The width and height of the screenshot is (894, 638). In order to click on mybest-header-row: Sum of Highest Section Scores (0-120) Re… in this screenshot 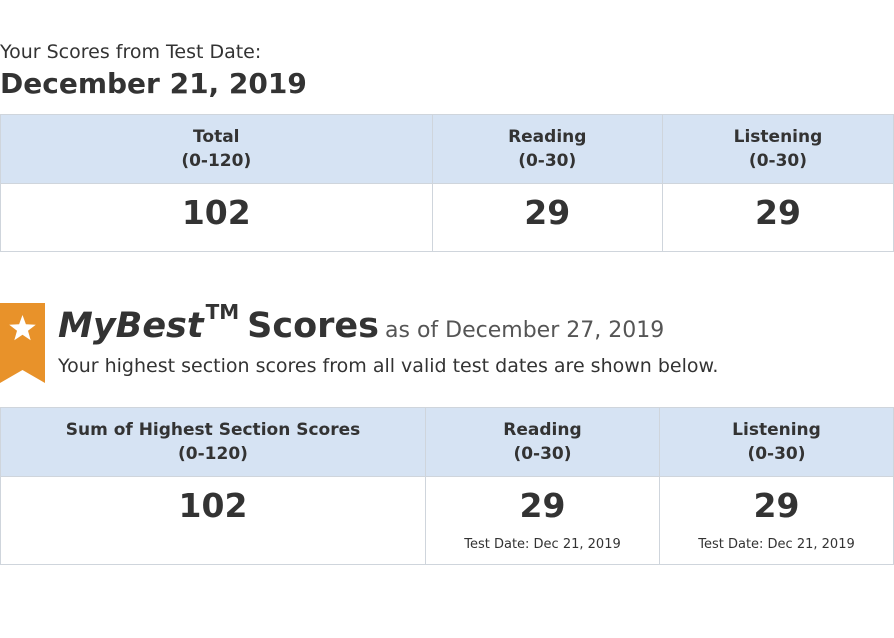, I will do `click(447, 442)`.